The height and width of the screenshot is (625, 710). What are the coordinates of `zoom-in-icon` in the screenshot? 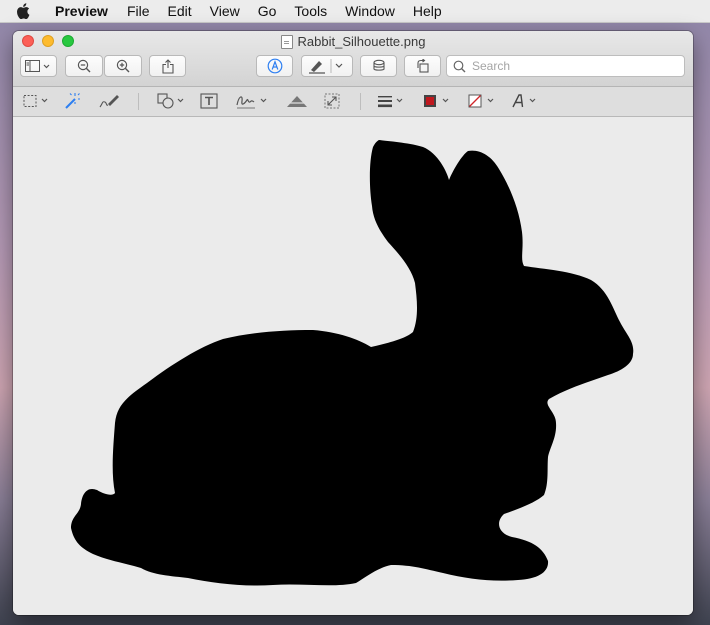 It's located at (123, 66).